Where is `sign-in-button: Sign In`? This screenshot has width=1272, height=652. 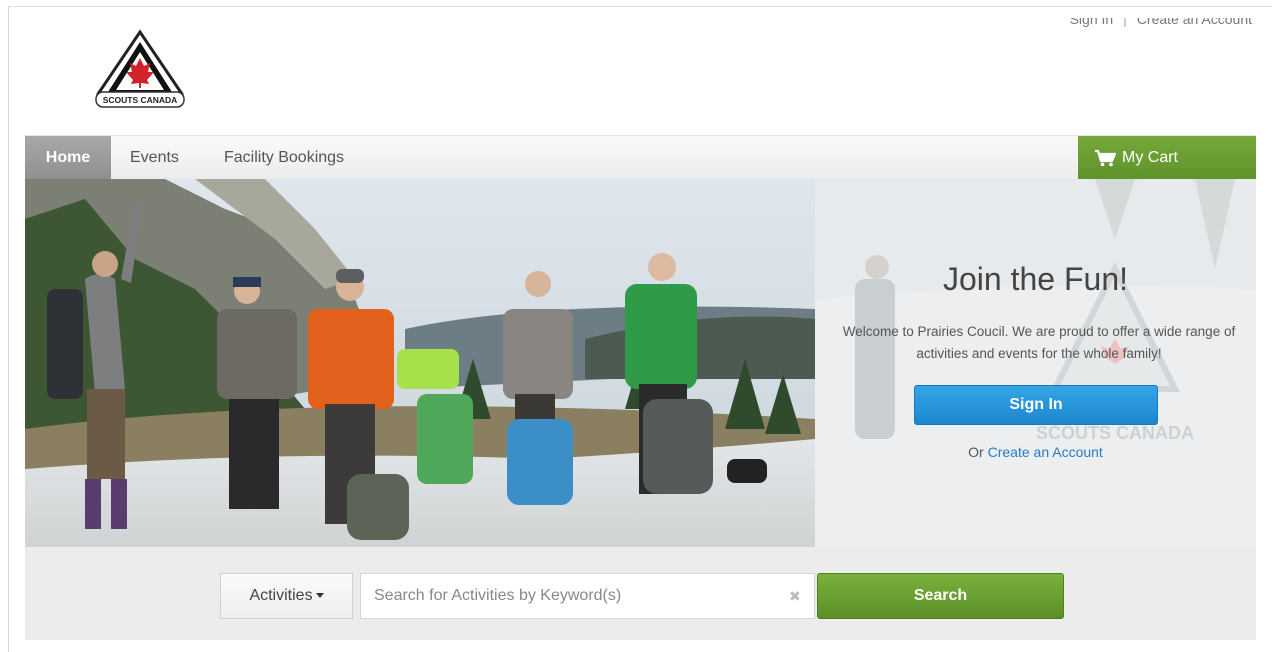 sign-in-button: Sign In is located at coordinates (1036, 405).